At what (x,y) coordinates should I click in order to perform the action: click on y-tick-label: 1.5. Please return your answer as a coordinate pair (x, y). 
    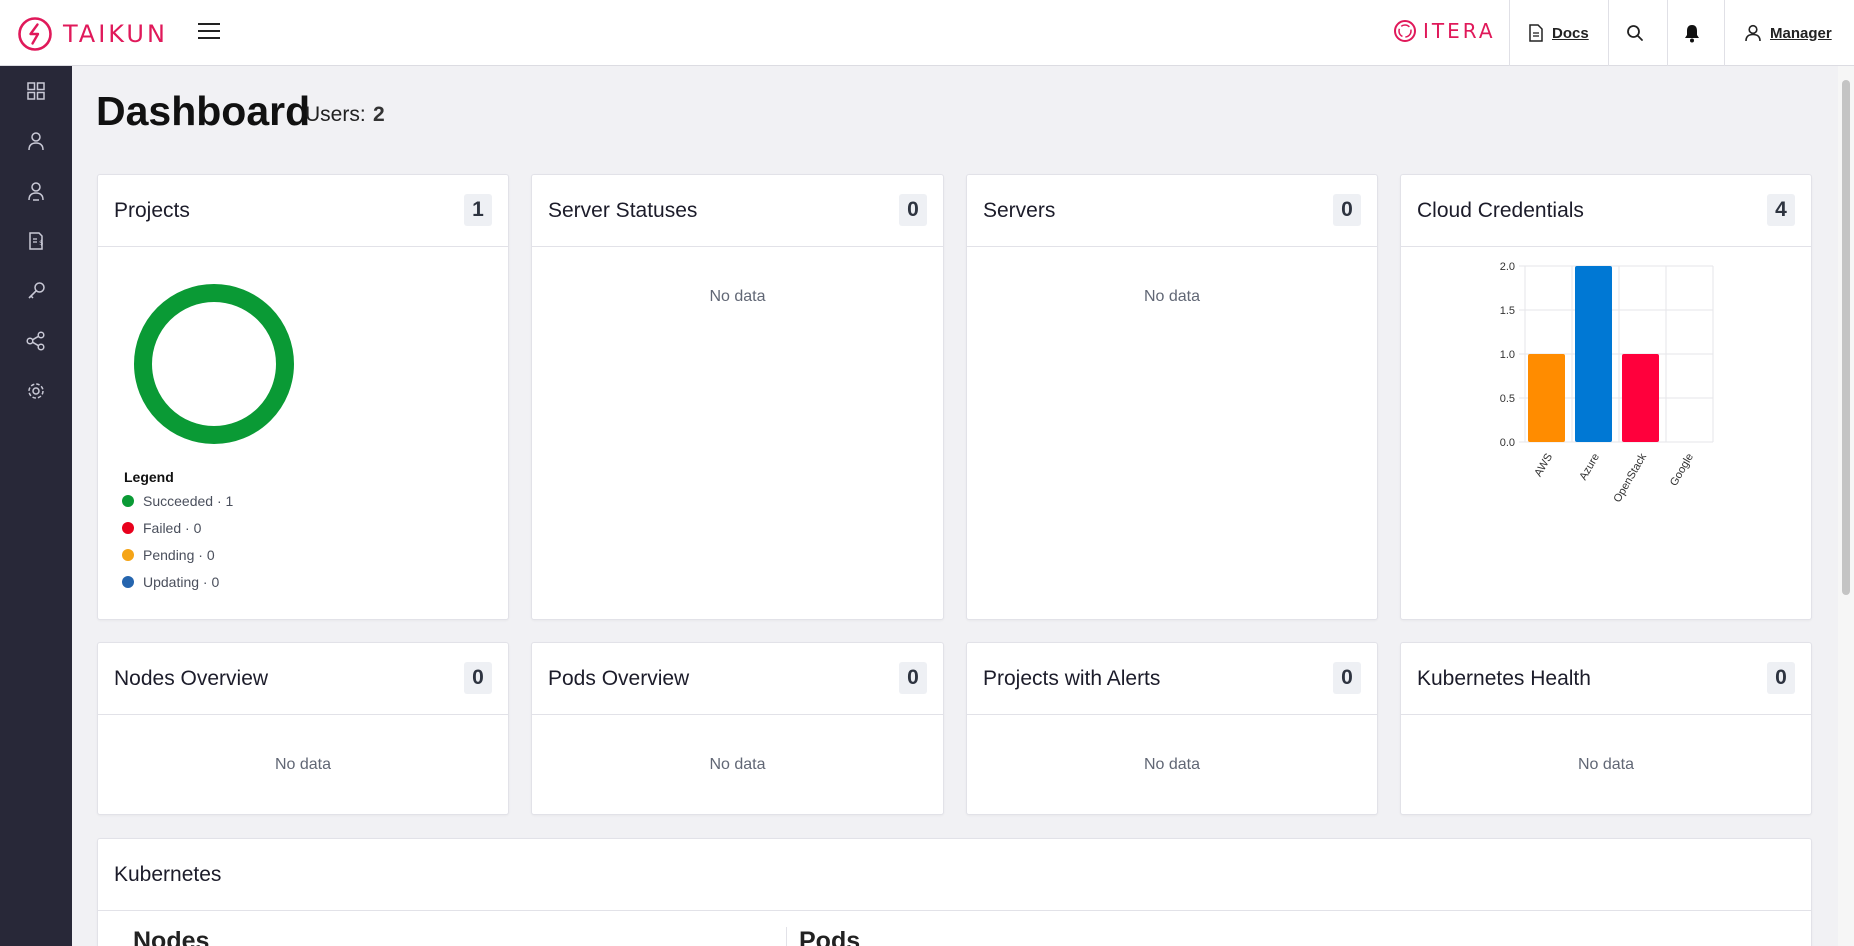
    Looking at the image, I should click on (1507, 311).